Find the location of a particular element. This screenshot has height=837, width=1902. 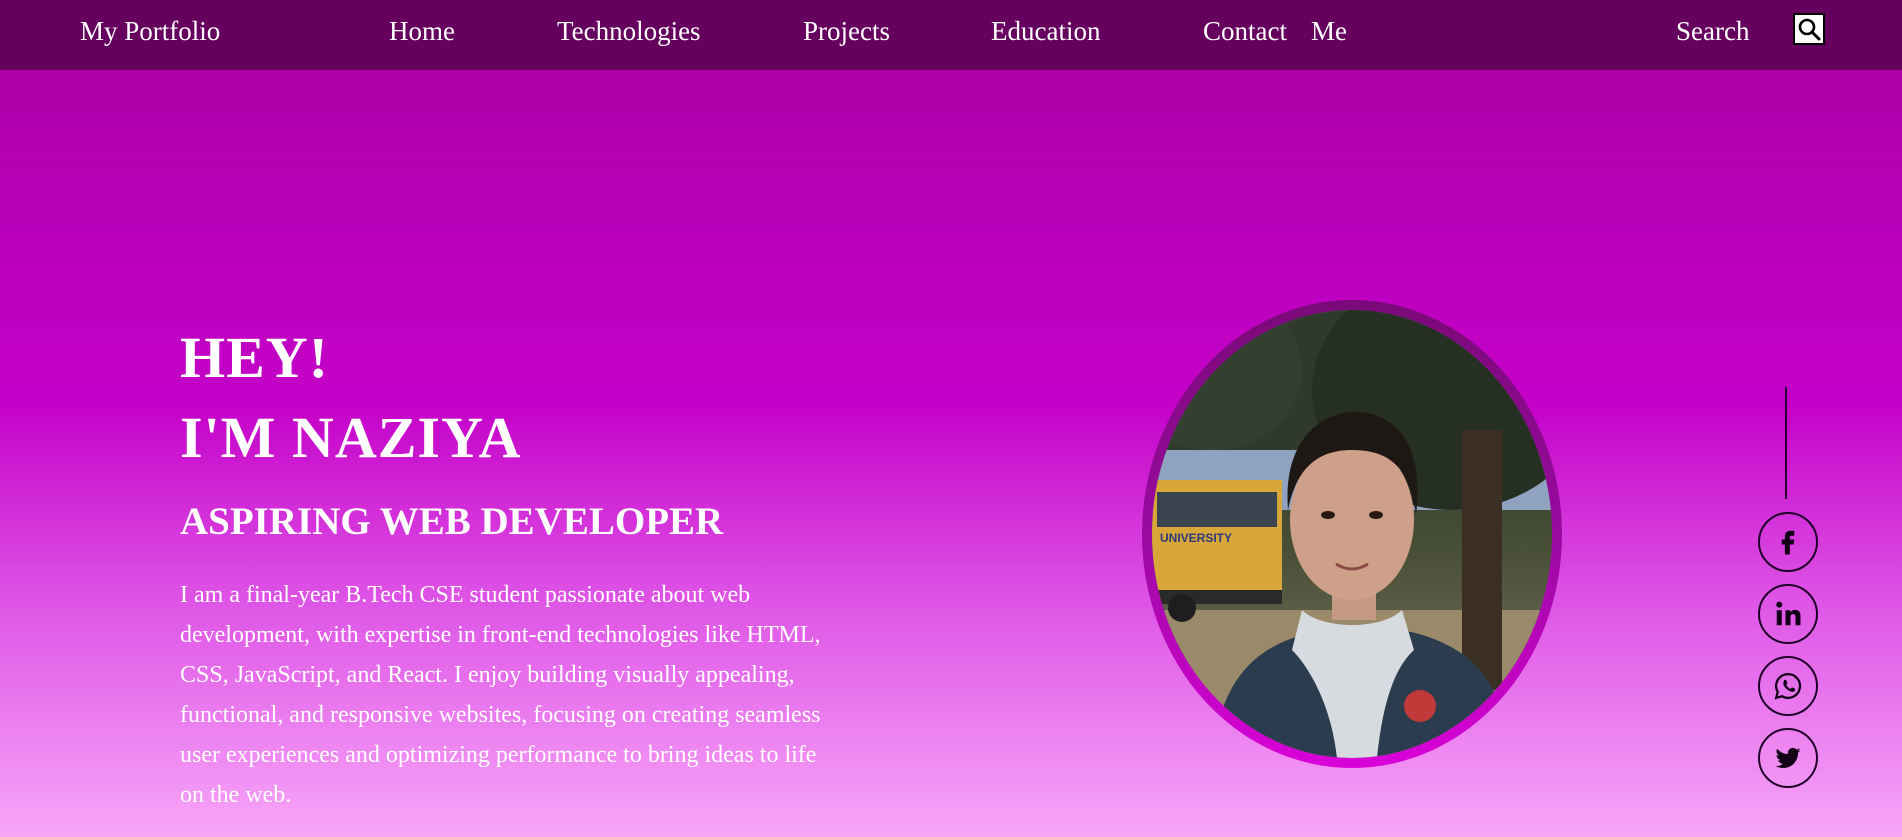

twitter-link is located at coordinates (1788, 758).